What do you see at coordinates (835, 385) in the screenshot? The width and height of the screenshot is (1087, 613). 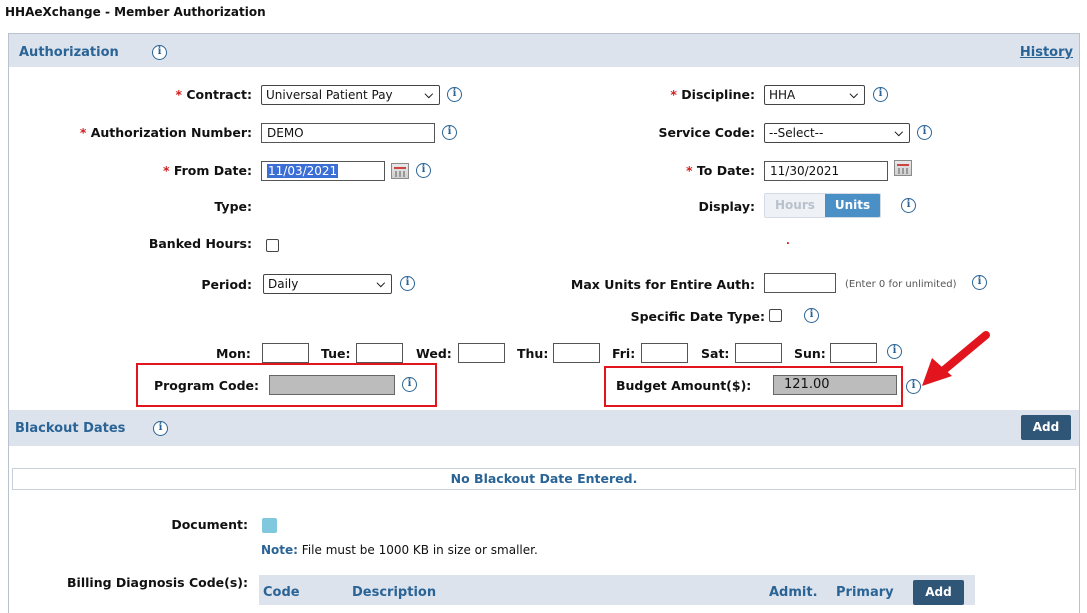 I see `budget-amount-input: 121.00` at bounding box center [835, 385].